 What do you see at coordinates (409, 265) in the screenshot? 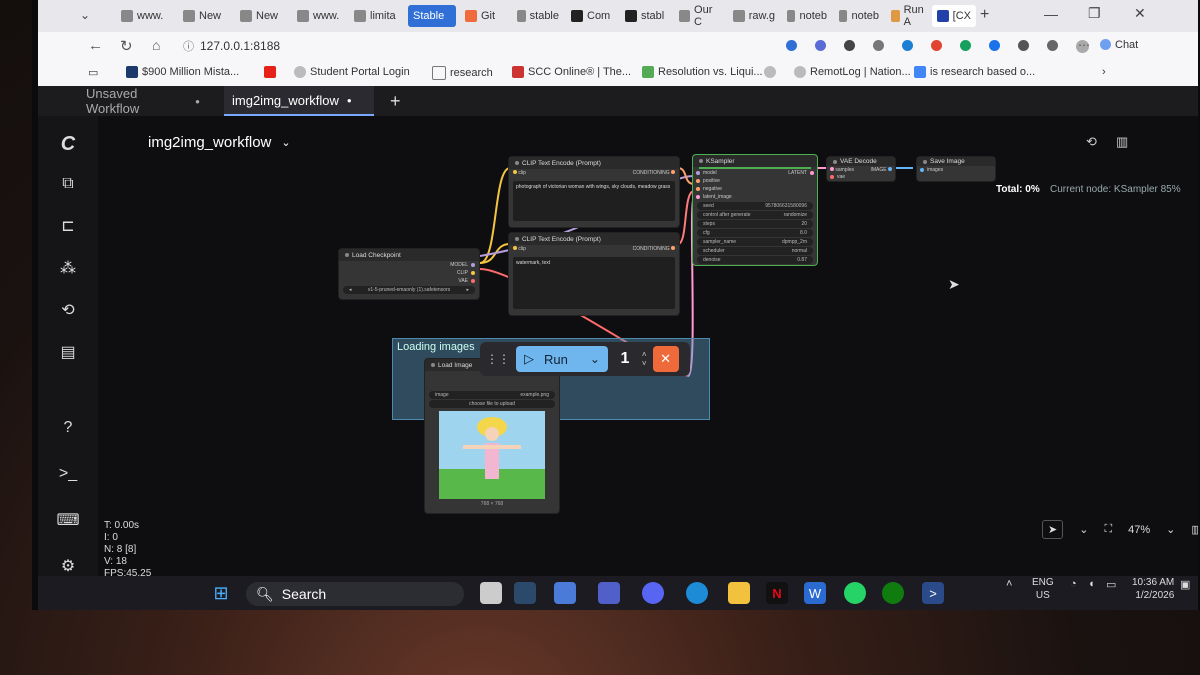
I see `model-output: MODEL` at bounding box center [409, 265].